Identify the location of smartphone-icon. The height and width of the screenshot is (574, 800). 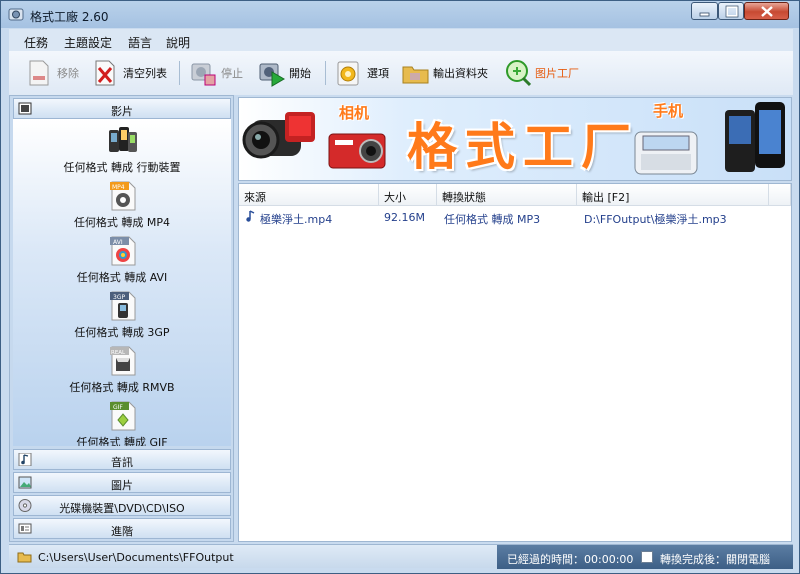
(755, 137).